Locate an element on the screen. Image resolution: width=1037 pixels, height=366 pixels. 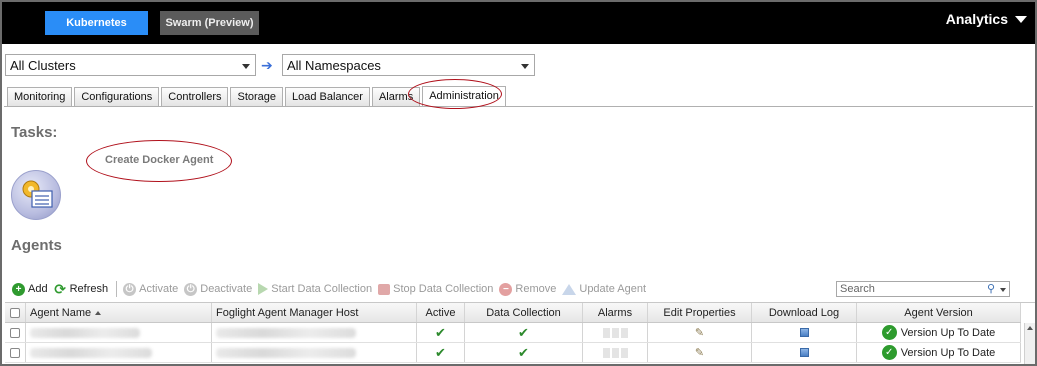
start-collection-label: Start Data Collection is located at coordinates (322, 289).